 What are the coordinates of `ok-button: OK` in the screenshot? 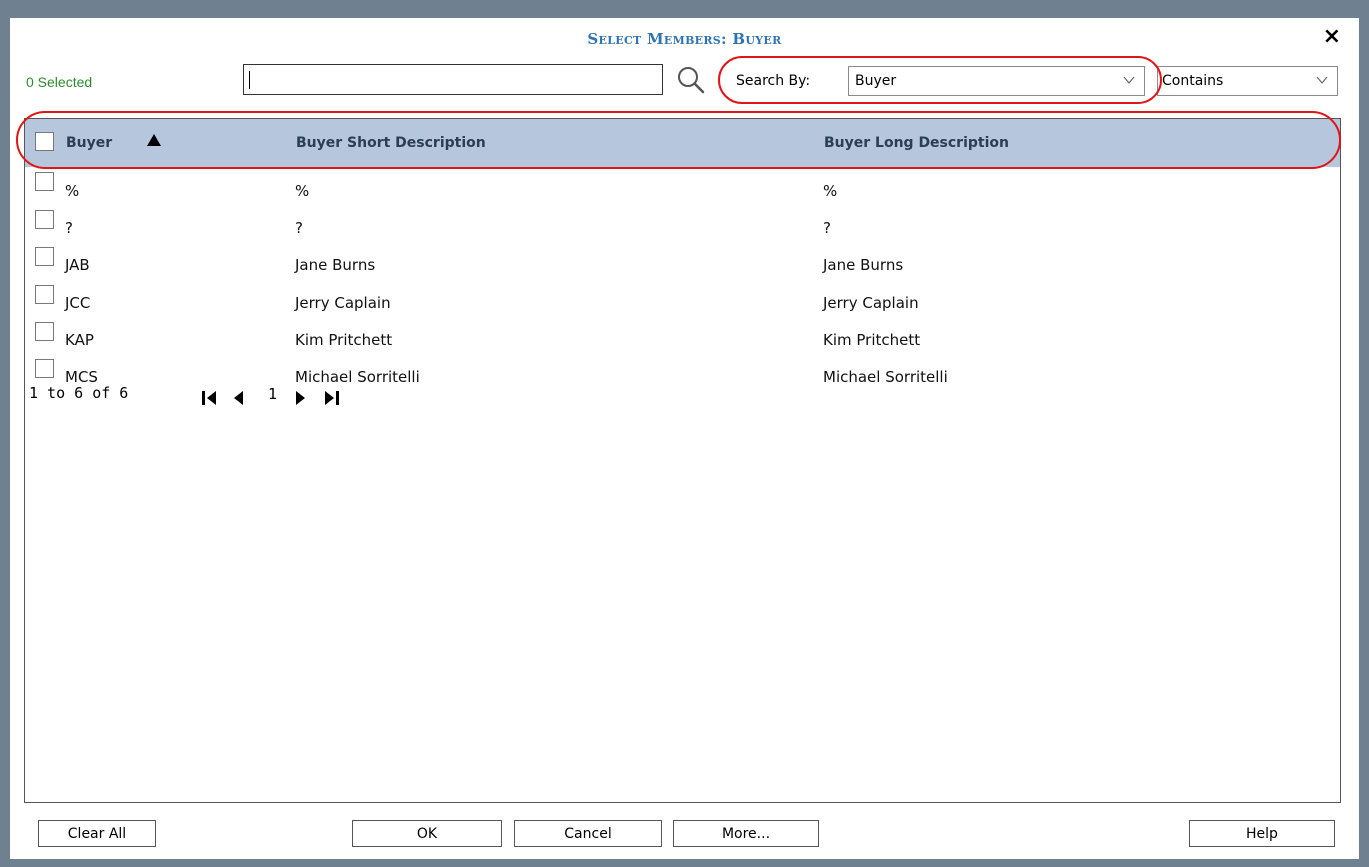 It's located at (427, 833).